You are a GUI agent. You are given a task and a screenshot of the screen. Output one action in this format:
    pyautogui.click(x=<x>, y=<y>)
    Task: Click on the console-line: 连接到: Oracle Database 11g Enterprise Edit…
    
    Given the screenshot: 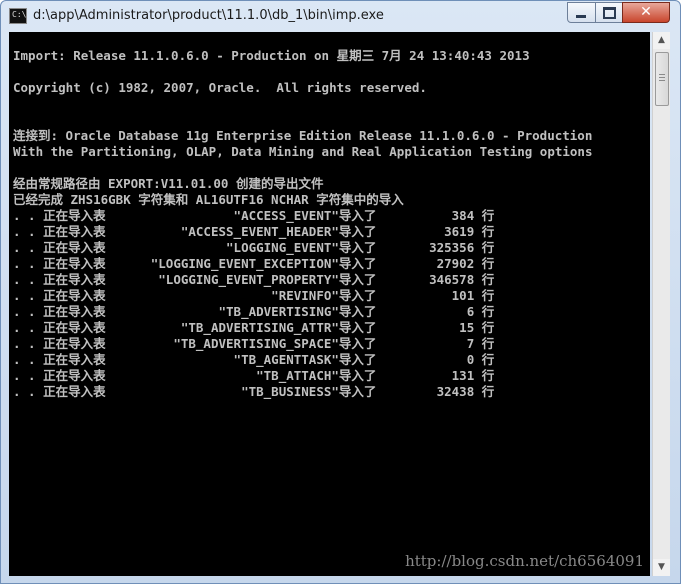 What is the action you would take?
    pyautogui.click(x=303, y=135)
    